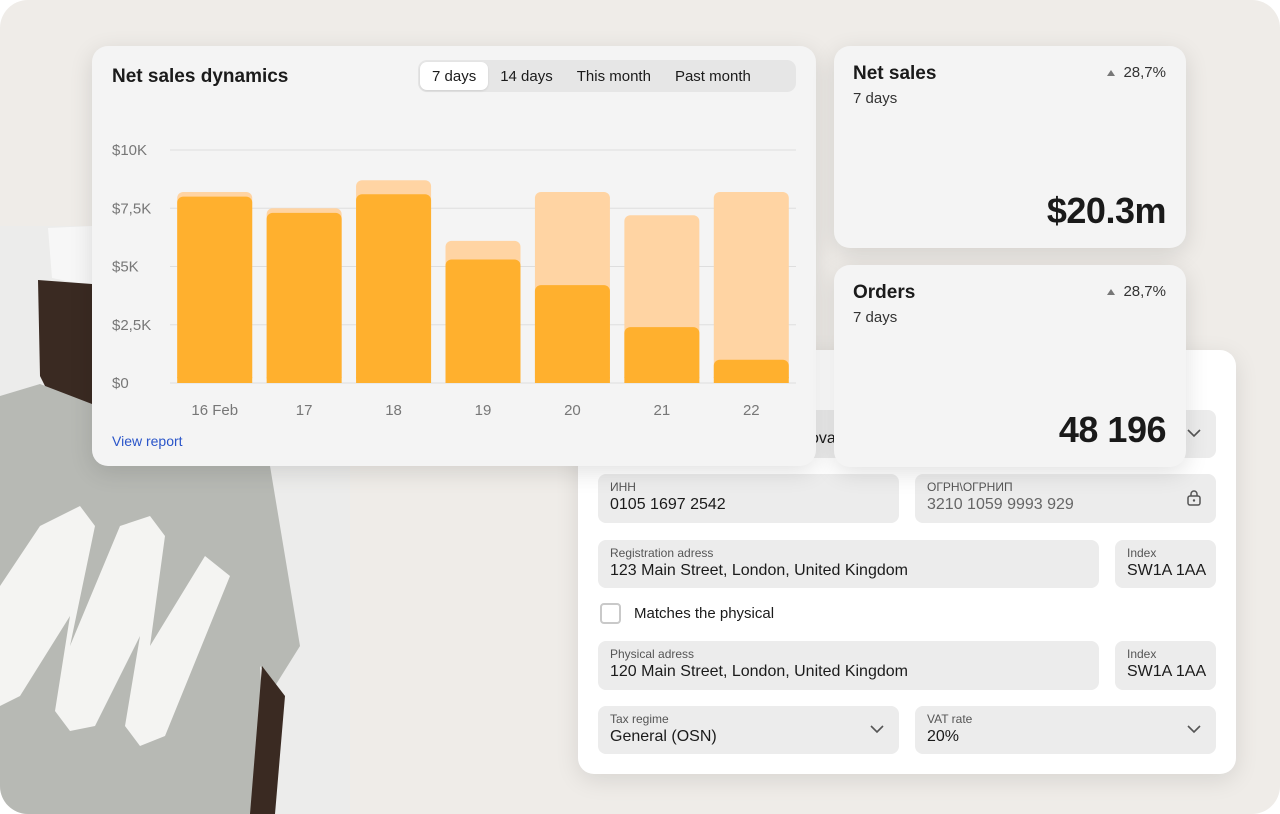 Image resolution: width=1280 pixels, height=814 pixels. What do you see at coordinates (759, 570) in the screenshot?
I see `registration-address-value: 123 Main Street, London, United Kingdom` at bounding box center [759, 570].